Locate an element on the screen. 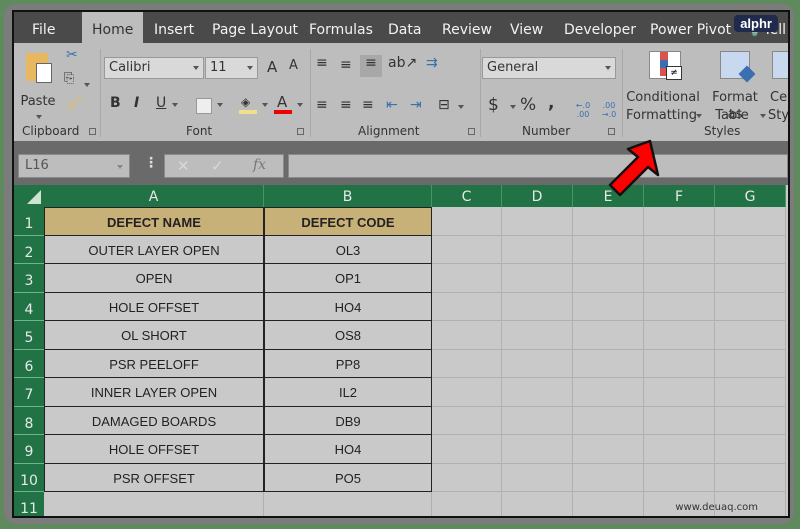 The width and height of the screenshot is (800, 529). conditional-formatting-button: ≠ Conditional Formatting is located at coordinates (664, 85).